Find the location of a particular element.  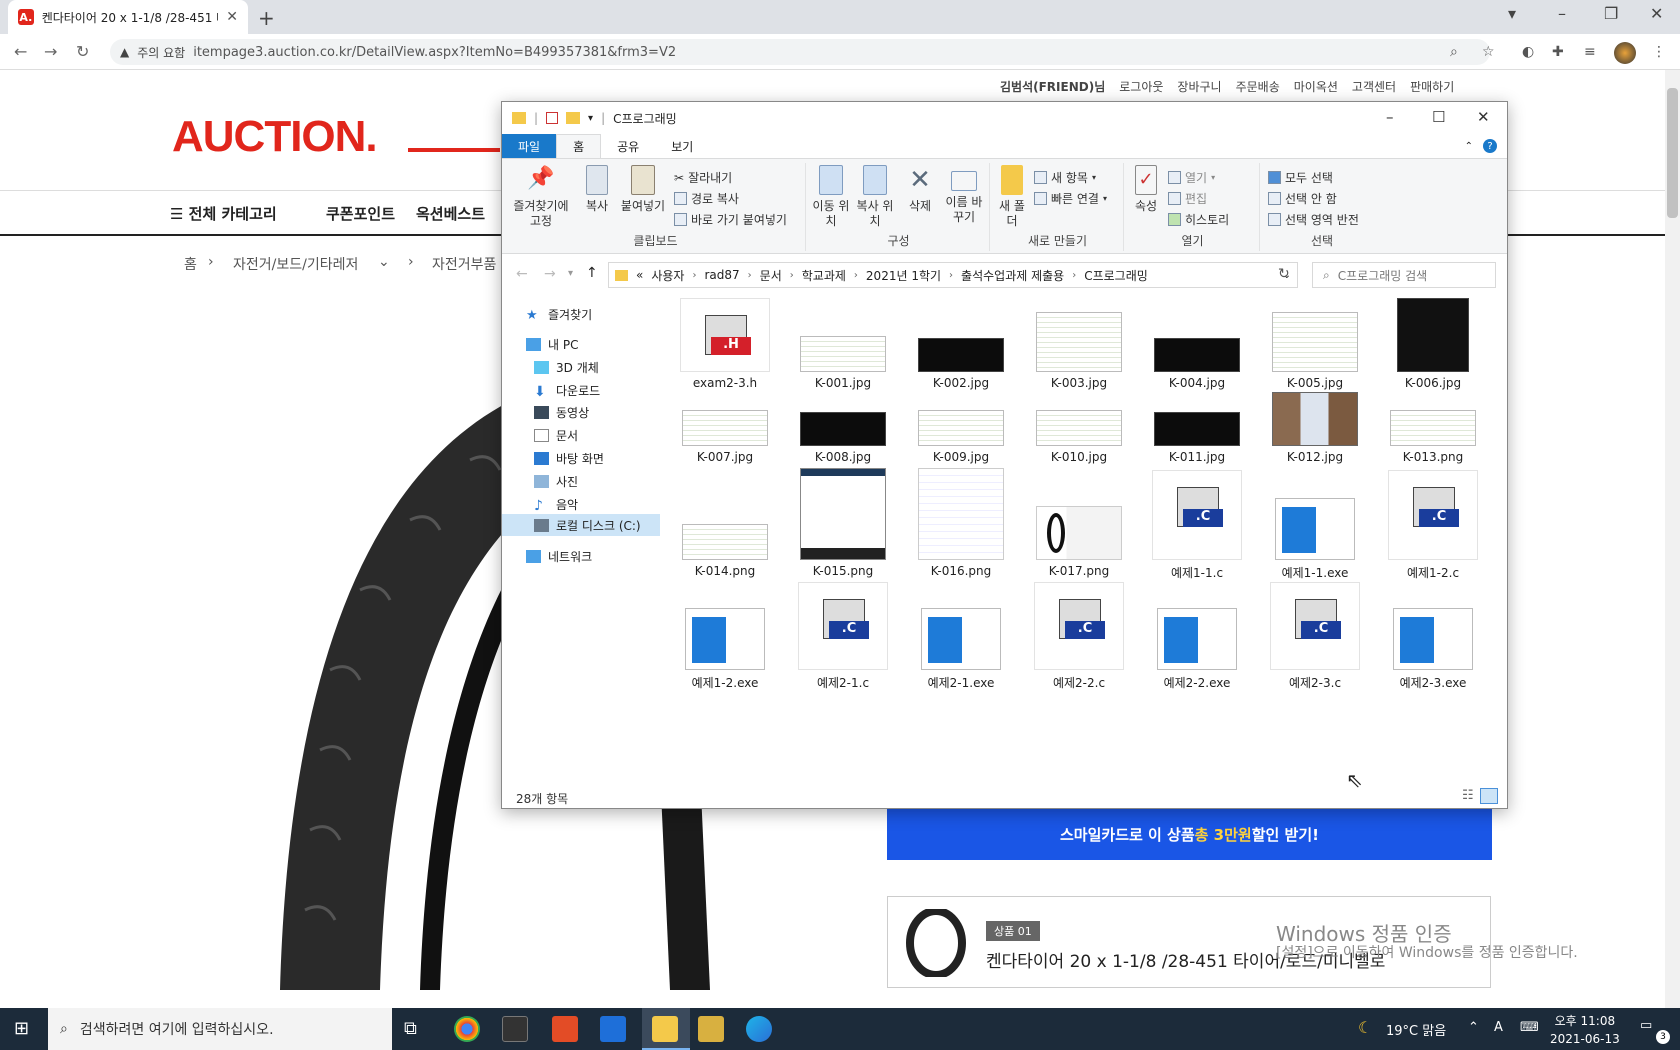

sell-link: 판매하기 is located at coordinates (1432, 86).